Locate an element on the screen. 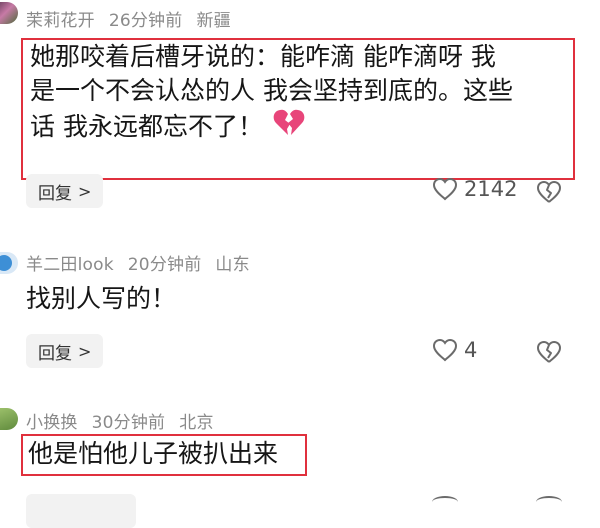  comment-line: 是一个不会认怂的人 我会坚持到底的。这些 is located at coordinates (271, 90).